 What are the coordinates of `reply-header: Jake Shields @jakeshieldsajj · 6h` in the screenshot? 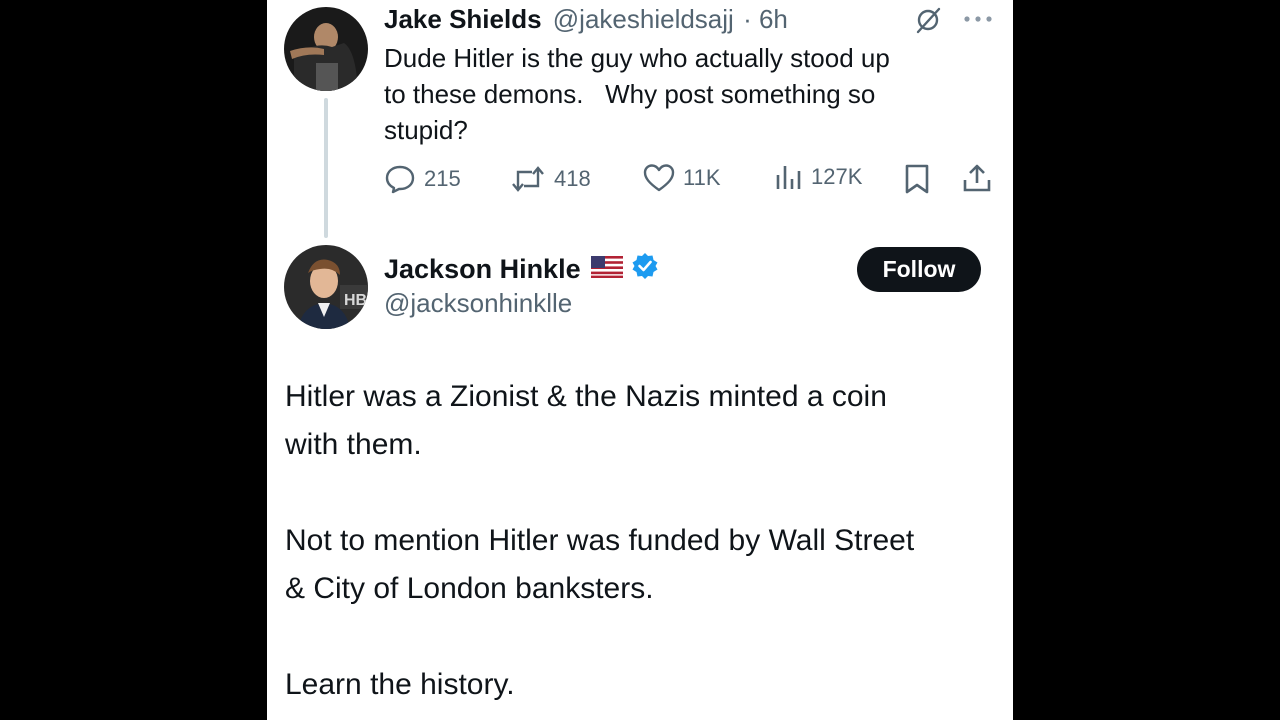 It's located at (586, 19).